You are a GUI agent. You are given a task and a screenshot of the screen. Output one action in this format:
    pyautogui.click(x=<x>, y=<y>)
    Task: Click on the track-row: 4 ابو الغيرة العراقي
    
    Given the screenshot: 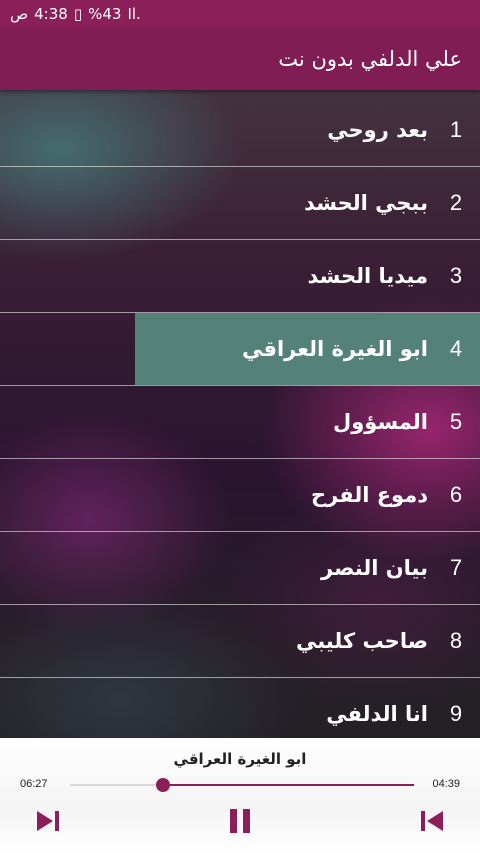 What is the action you would take?
    pyautogui.click(x=240, y=349)
    